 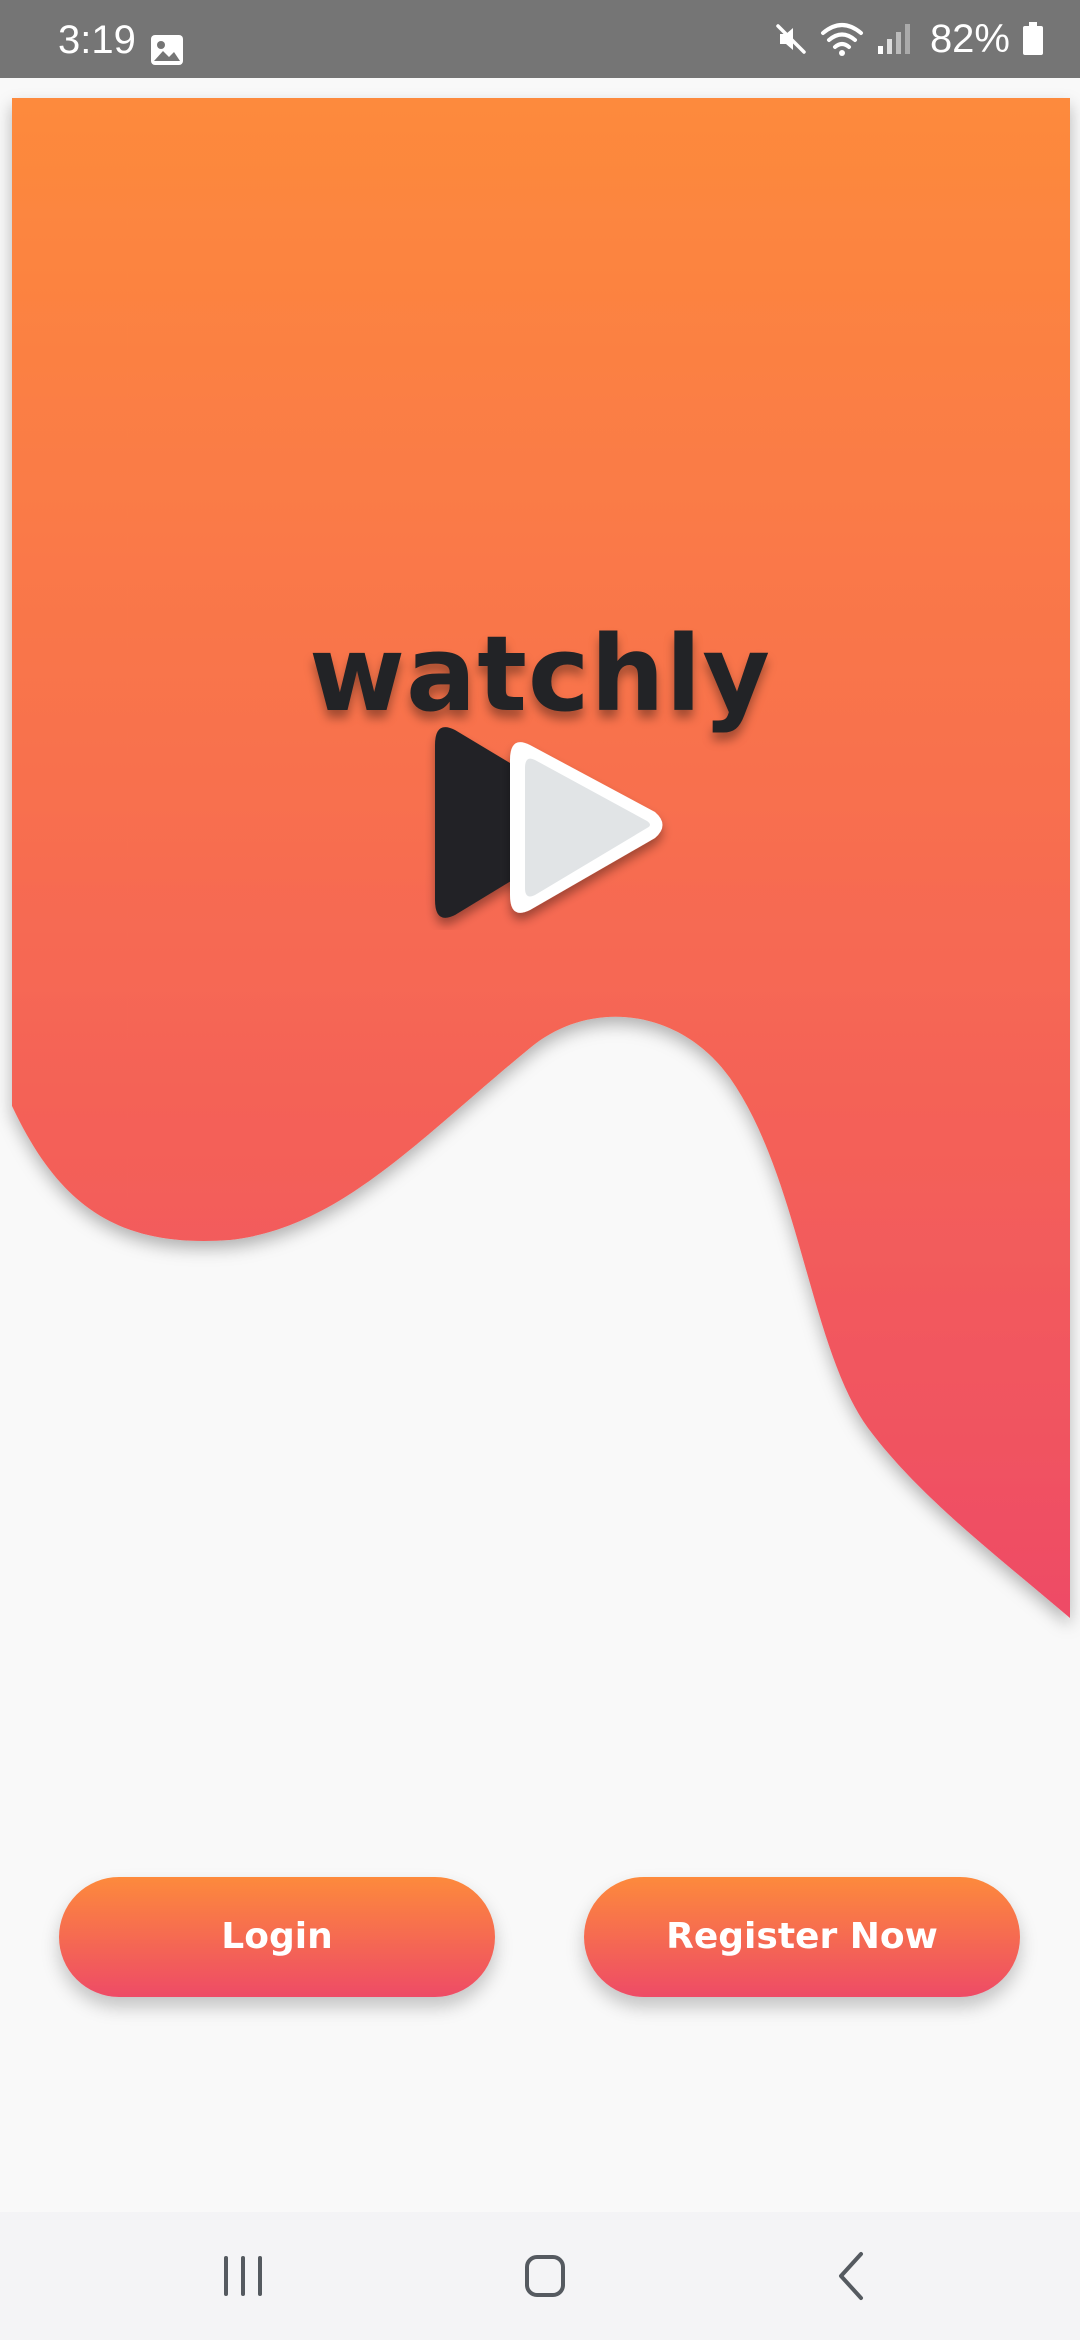 What do you see at coordinates (277, 1937) in the screenshot?
I see `login-button: Login` at bounding box center [277, 1937].